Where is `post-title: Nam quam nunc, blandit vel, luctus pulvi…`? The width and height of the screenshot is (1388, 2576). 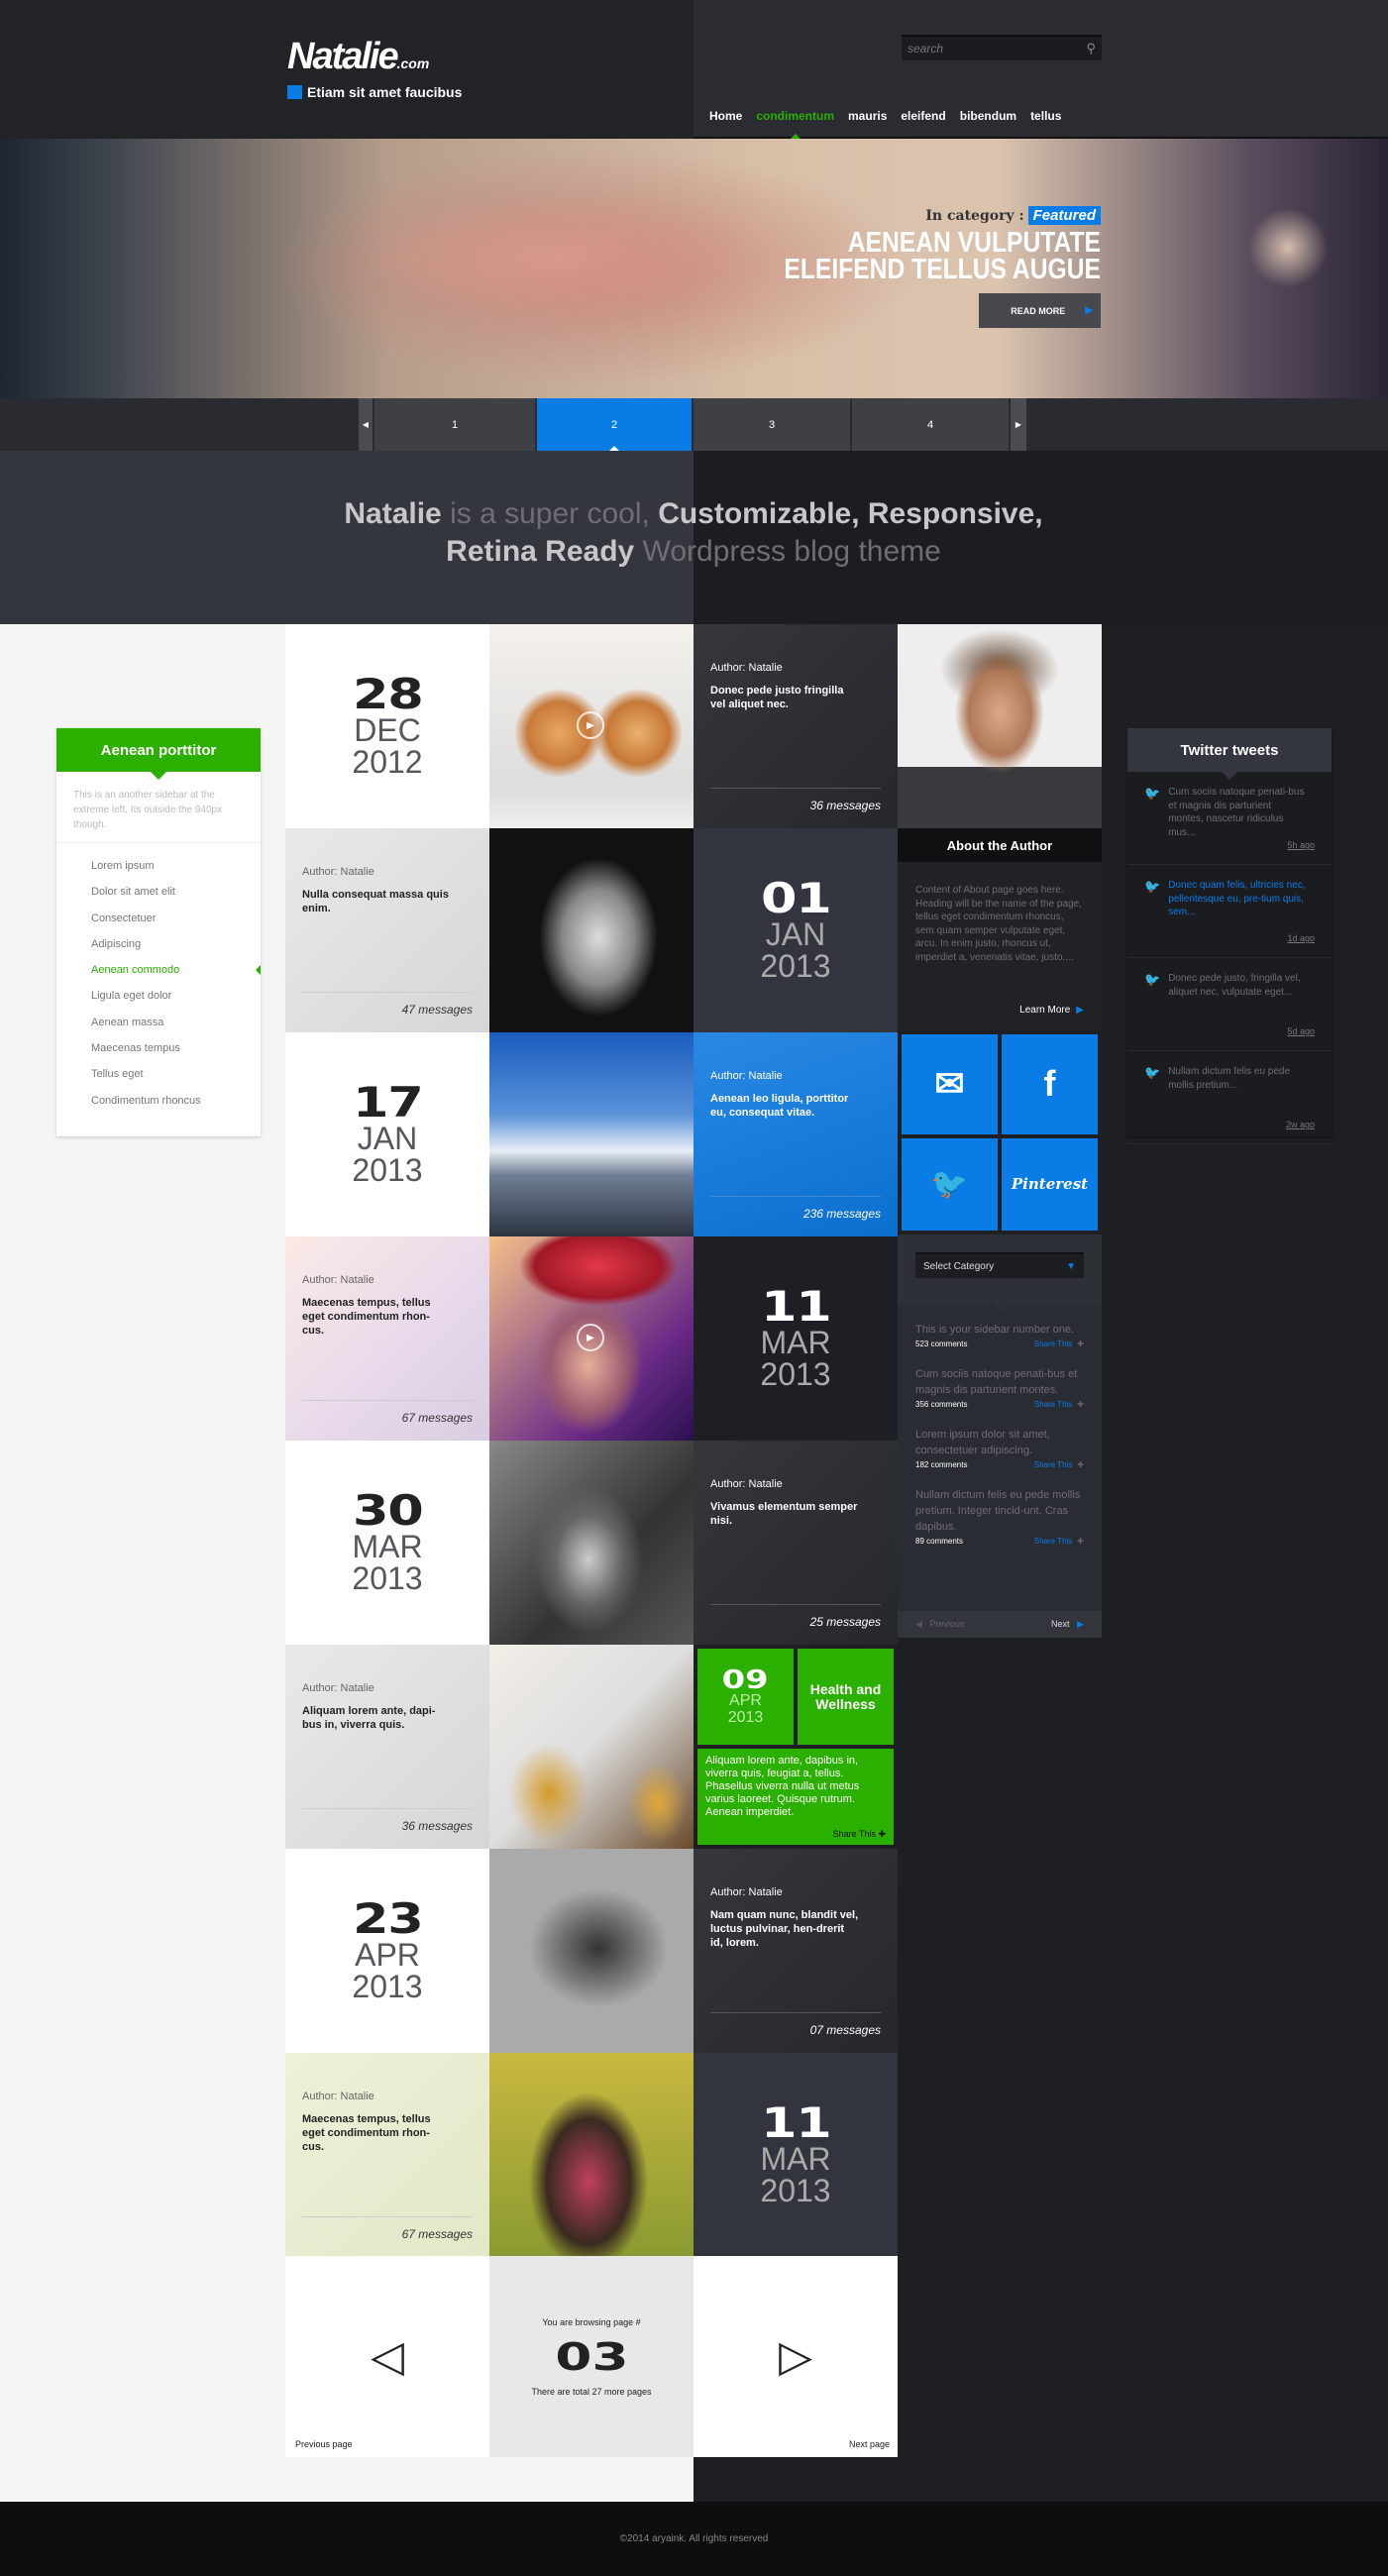
post-title: Nam quam nunc, blandit vel, luctus pulvi… is located at coordinates (785, 1929).